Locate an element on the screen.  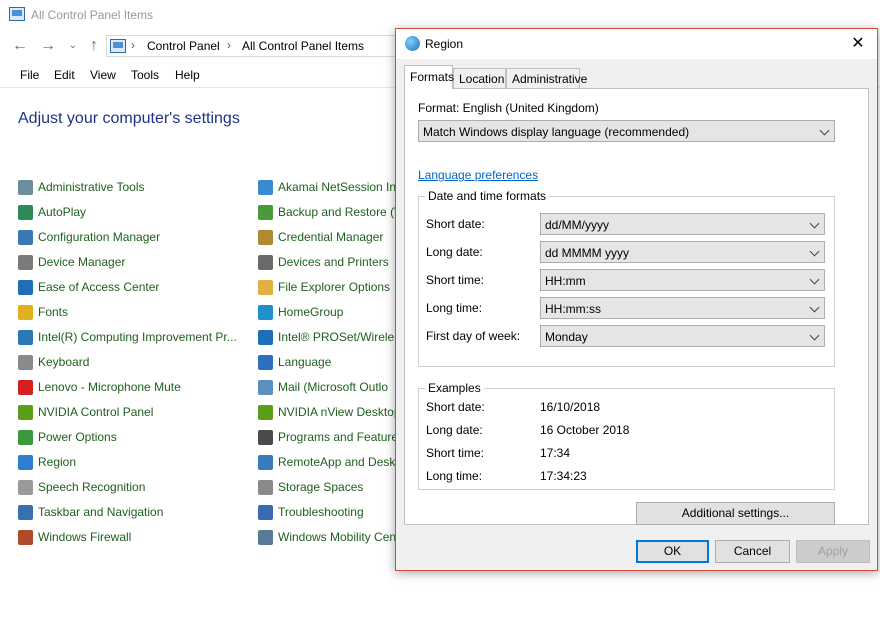
cancel-button: Cancel is located at coordinates (752, 551).